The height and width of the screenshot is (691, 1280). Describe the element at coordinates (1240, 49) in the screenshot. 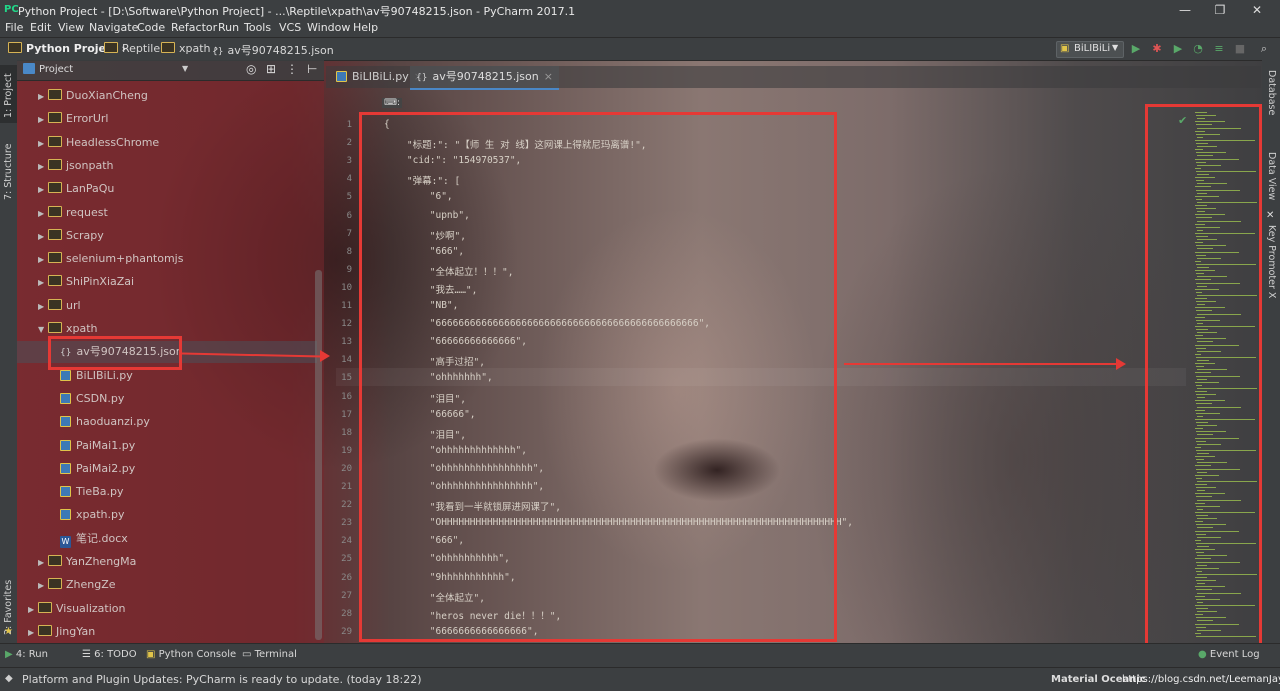

I see `stop-icon: ■` at that location.